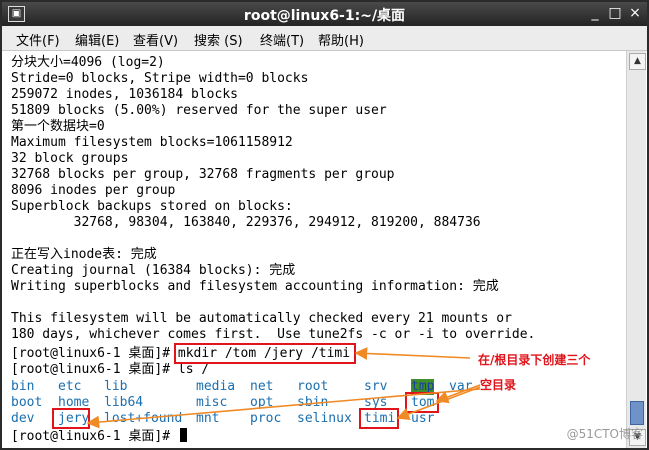 This screenshot has width=649, height=450. I want to click on watermark: @51CTO博客, so click(604, 434).